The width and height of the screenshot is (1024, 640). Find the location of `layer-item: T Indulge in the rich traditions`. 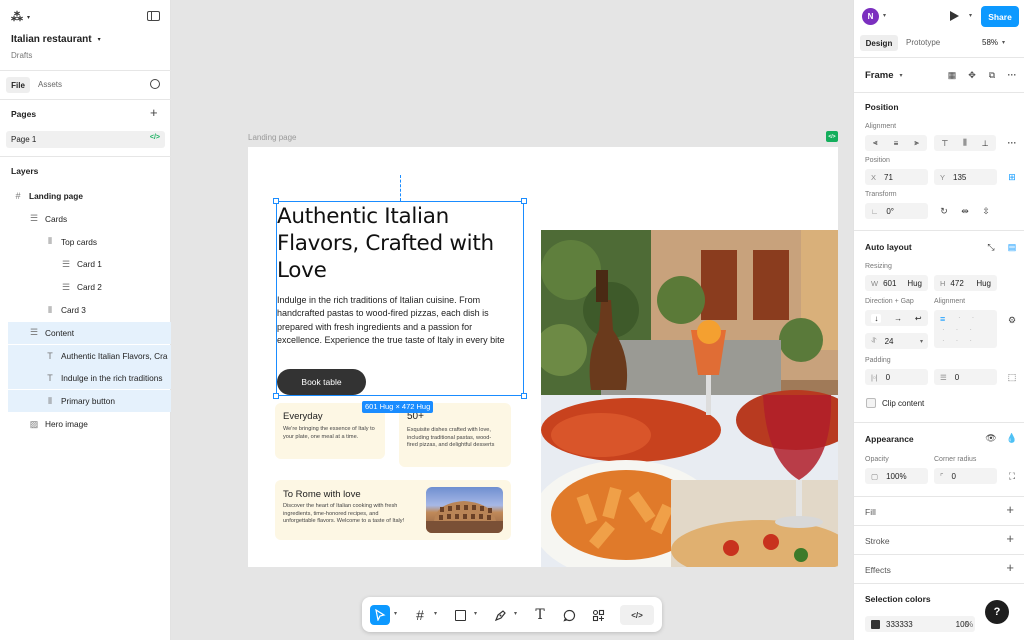

layer-item: T Indulge in the rich traditions is located at coordinates (89, 378).